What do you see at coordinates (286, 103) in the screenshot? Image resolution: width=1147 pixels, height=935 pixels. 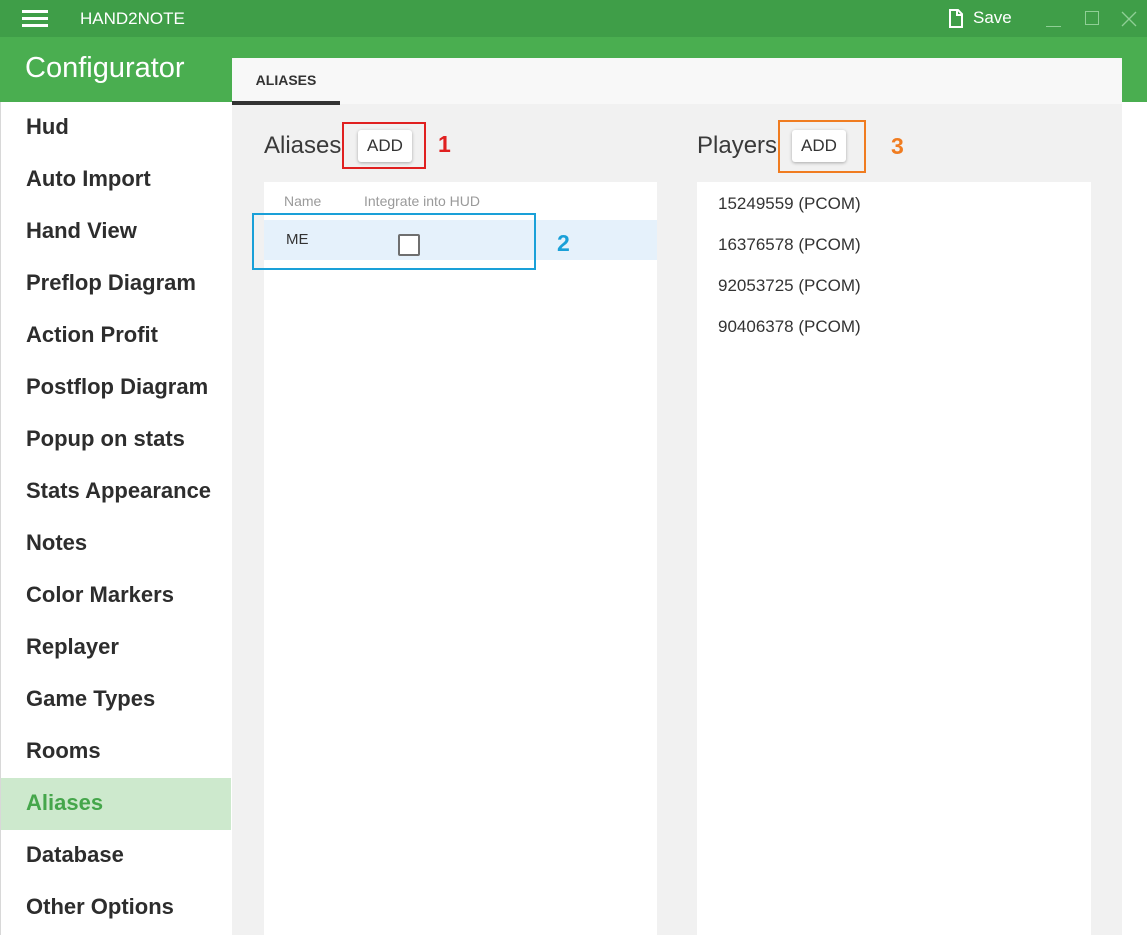 I see `tab-indicator` at bounding box center [286, 103].